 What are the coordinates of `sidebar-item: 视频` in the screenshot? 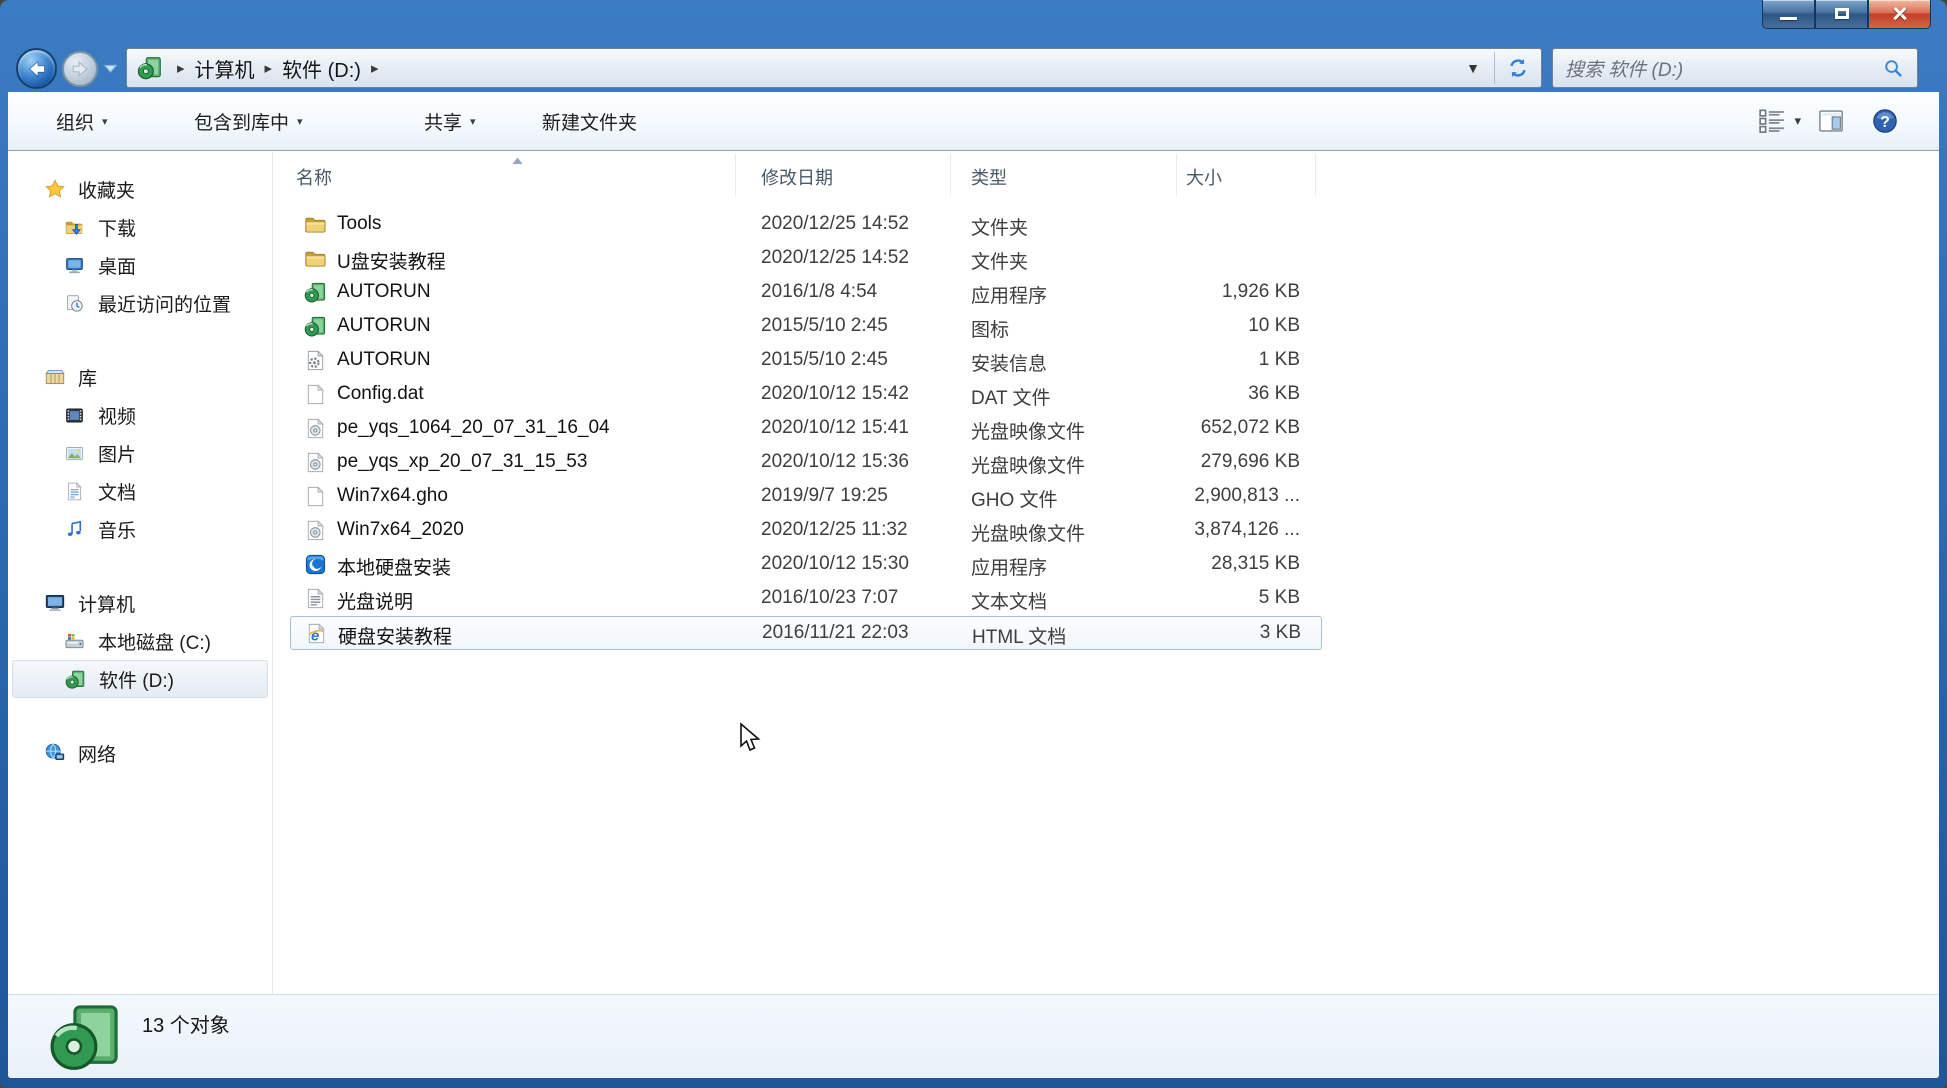 It's located at (140, 415).